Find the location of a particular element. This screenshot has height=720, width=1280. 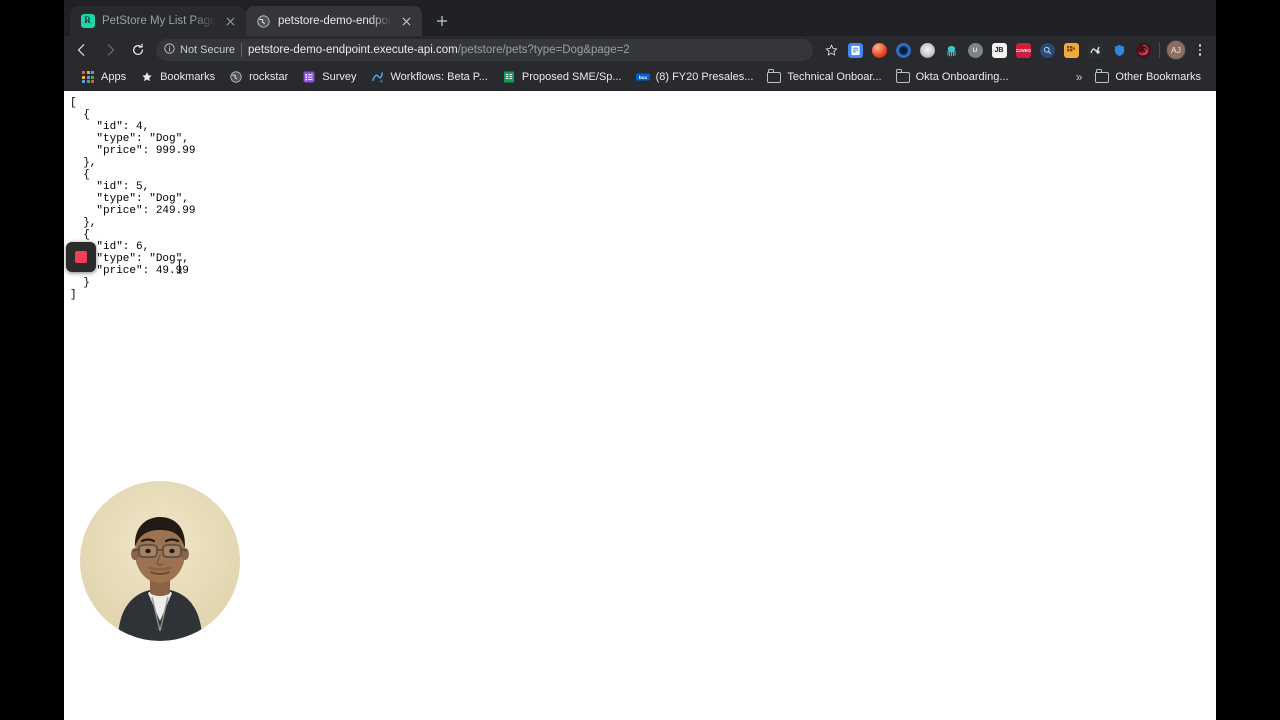

bookmarks-overflow-button: » is located at coordinates (1079, 77).